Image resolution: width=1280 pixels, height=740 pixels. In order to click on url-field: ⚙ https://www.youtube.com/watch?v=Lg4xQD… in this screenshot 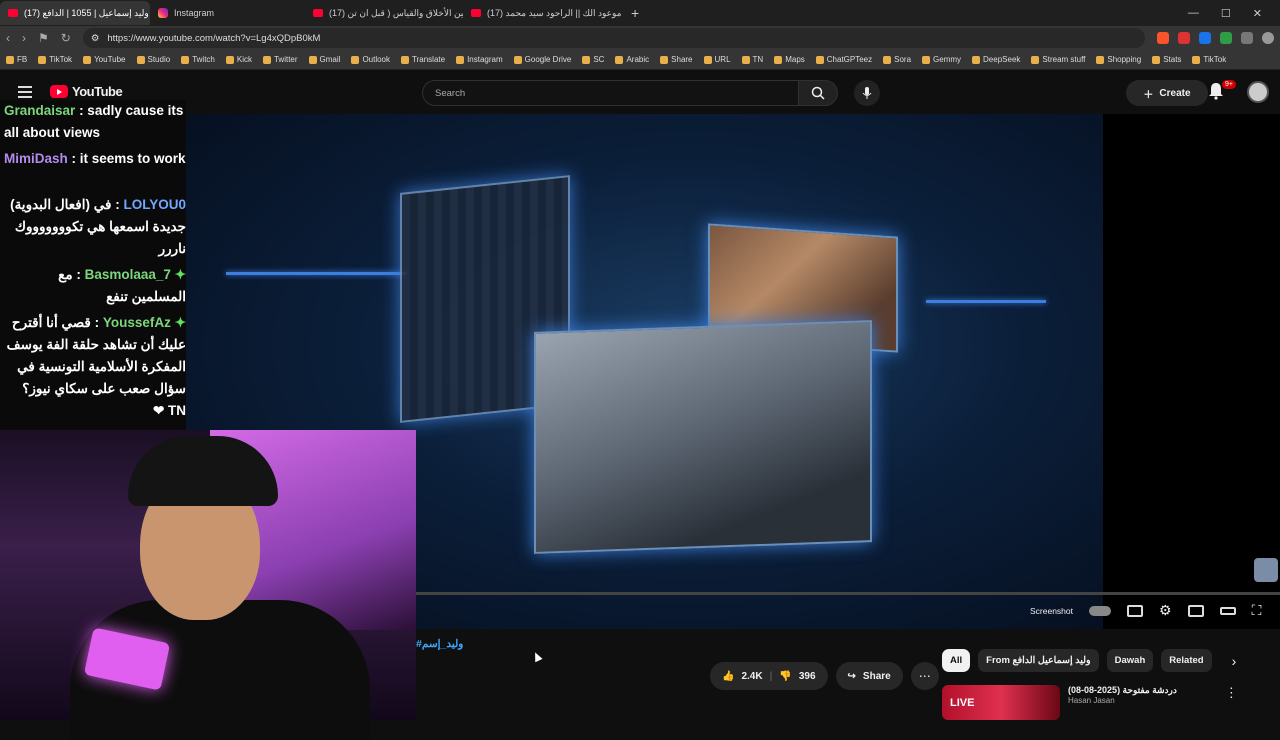, I will do `click(613, 38)`.